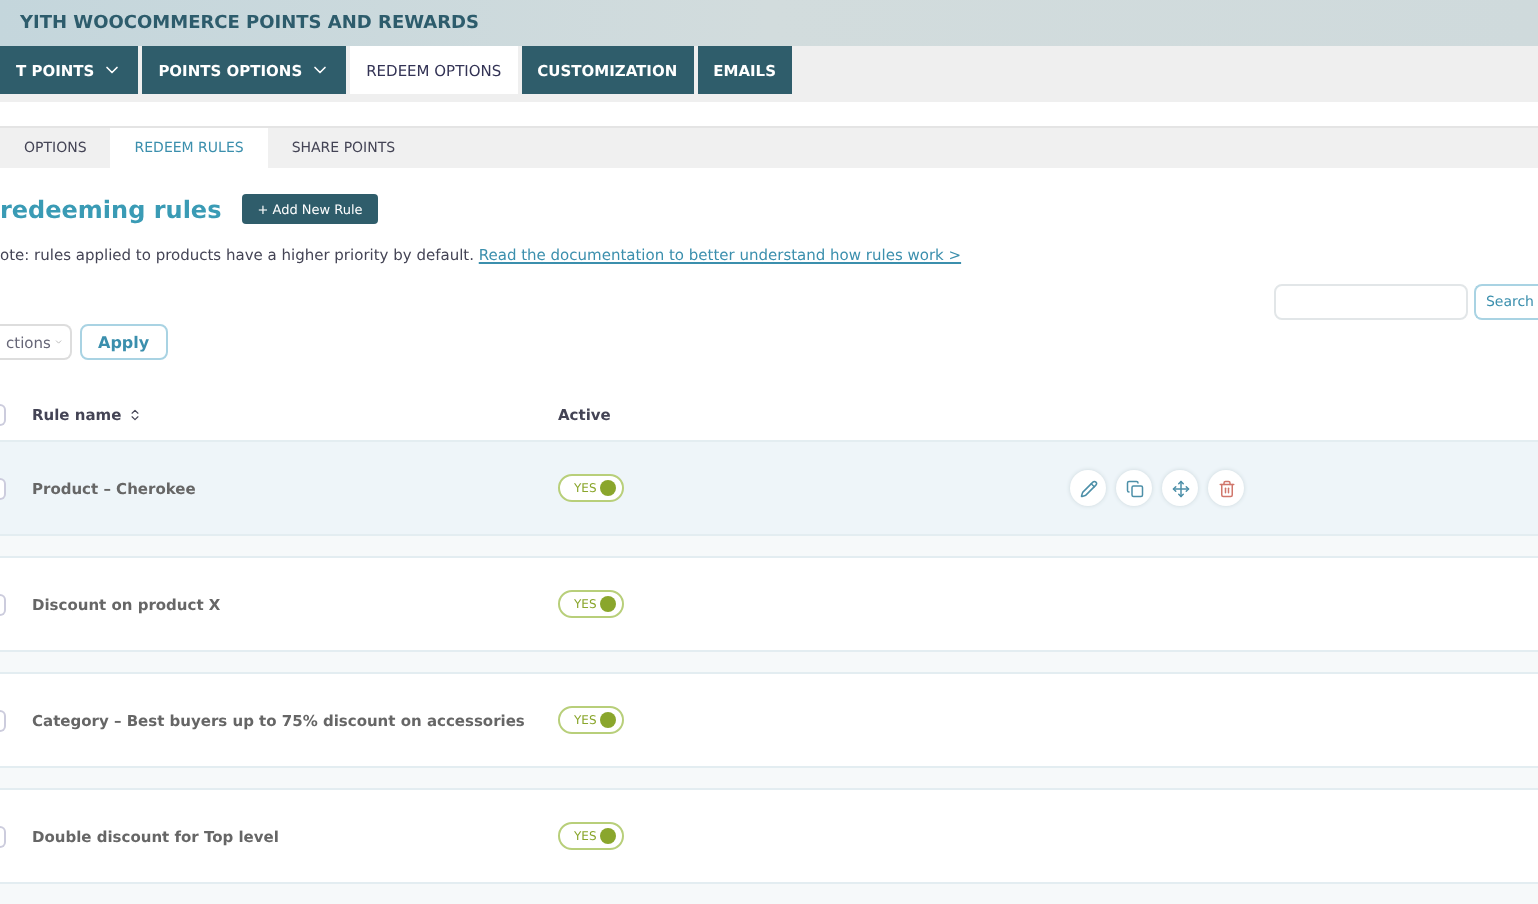  Describe the element at coordinates (124, 342) in the screenshot. I see `apply-button: Apply` at that location.